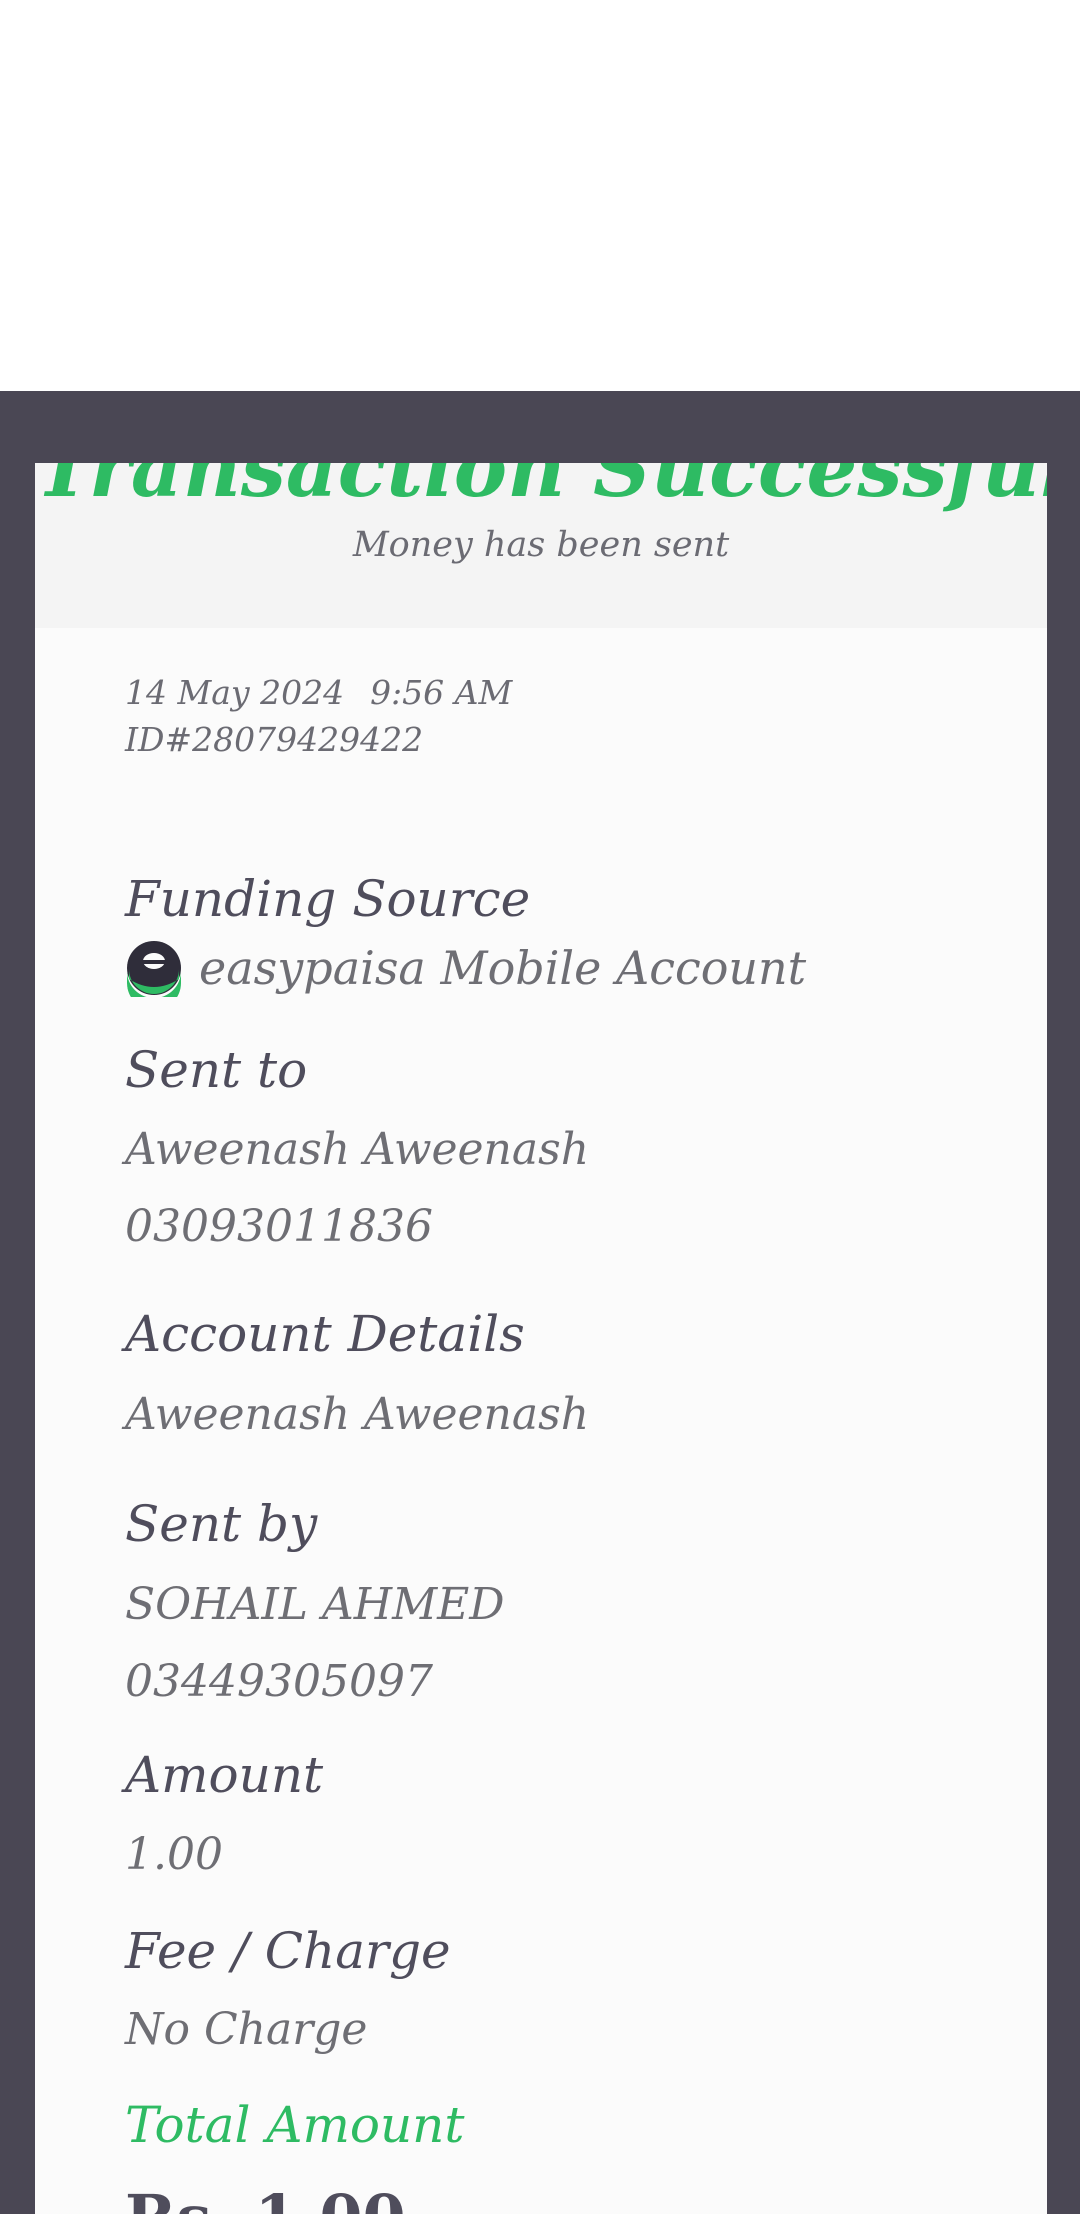  I want to click on fee-value: No Charge, so click(246, 2029).